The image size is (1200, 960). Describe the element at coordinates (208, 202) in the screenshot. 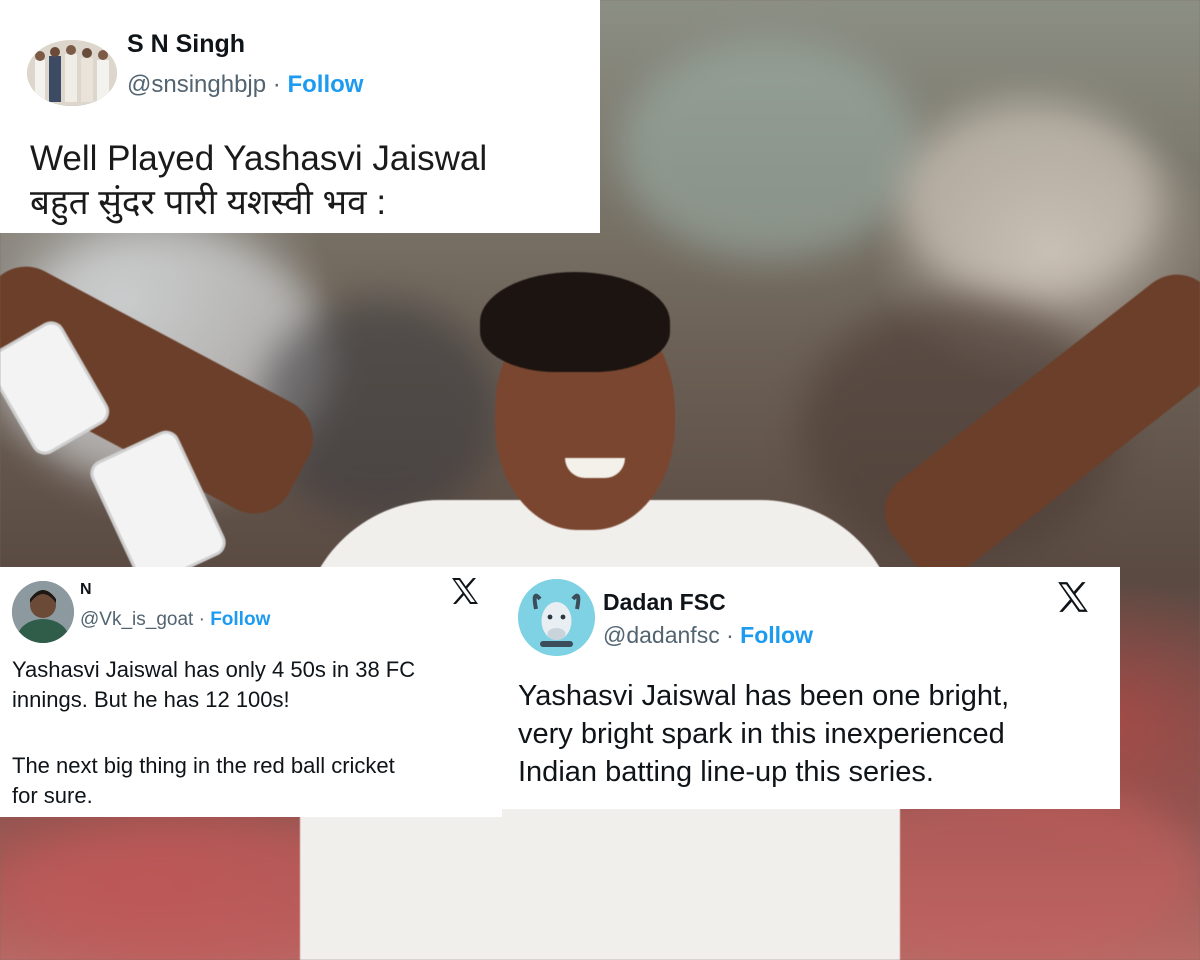

I see `tweet-text-line: बहुत सुंदर पारी यशस्वी भव :` at that location.